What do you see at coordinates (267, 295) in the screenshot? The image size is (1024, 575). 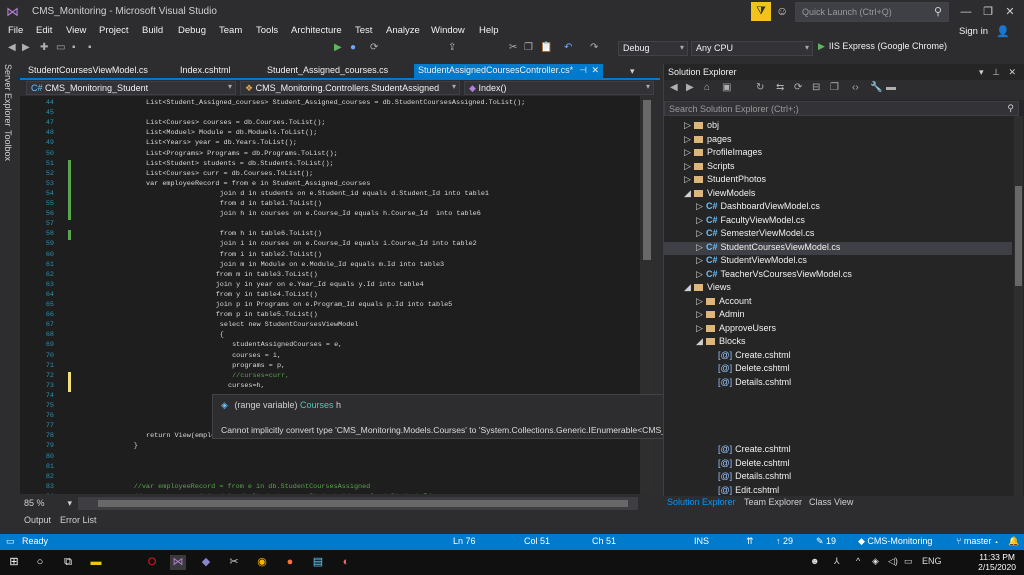 I see `code-line: from y in table4.ToList()` at bounding box center [267, 295].